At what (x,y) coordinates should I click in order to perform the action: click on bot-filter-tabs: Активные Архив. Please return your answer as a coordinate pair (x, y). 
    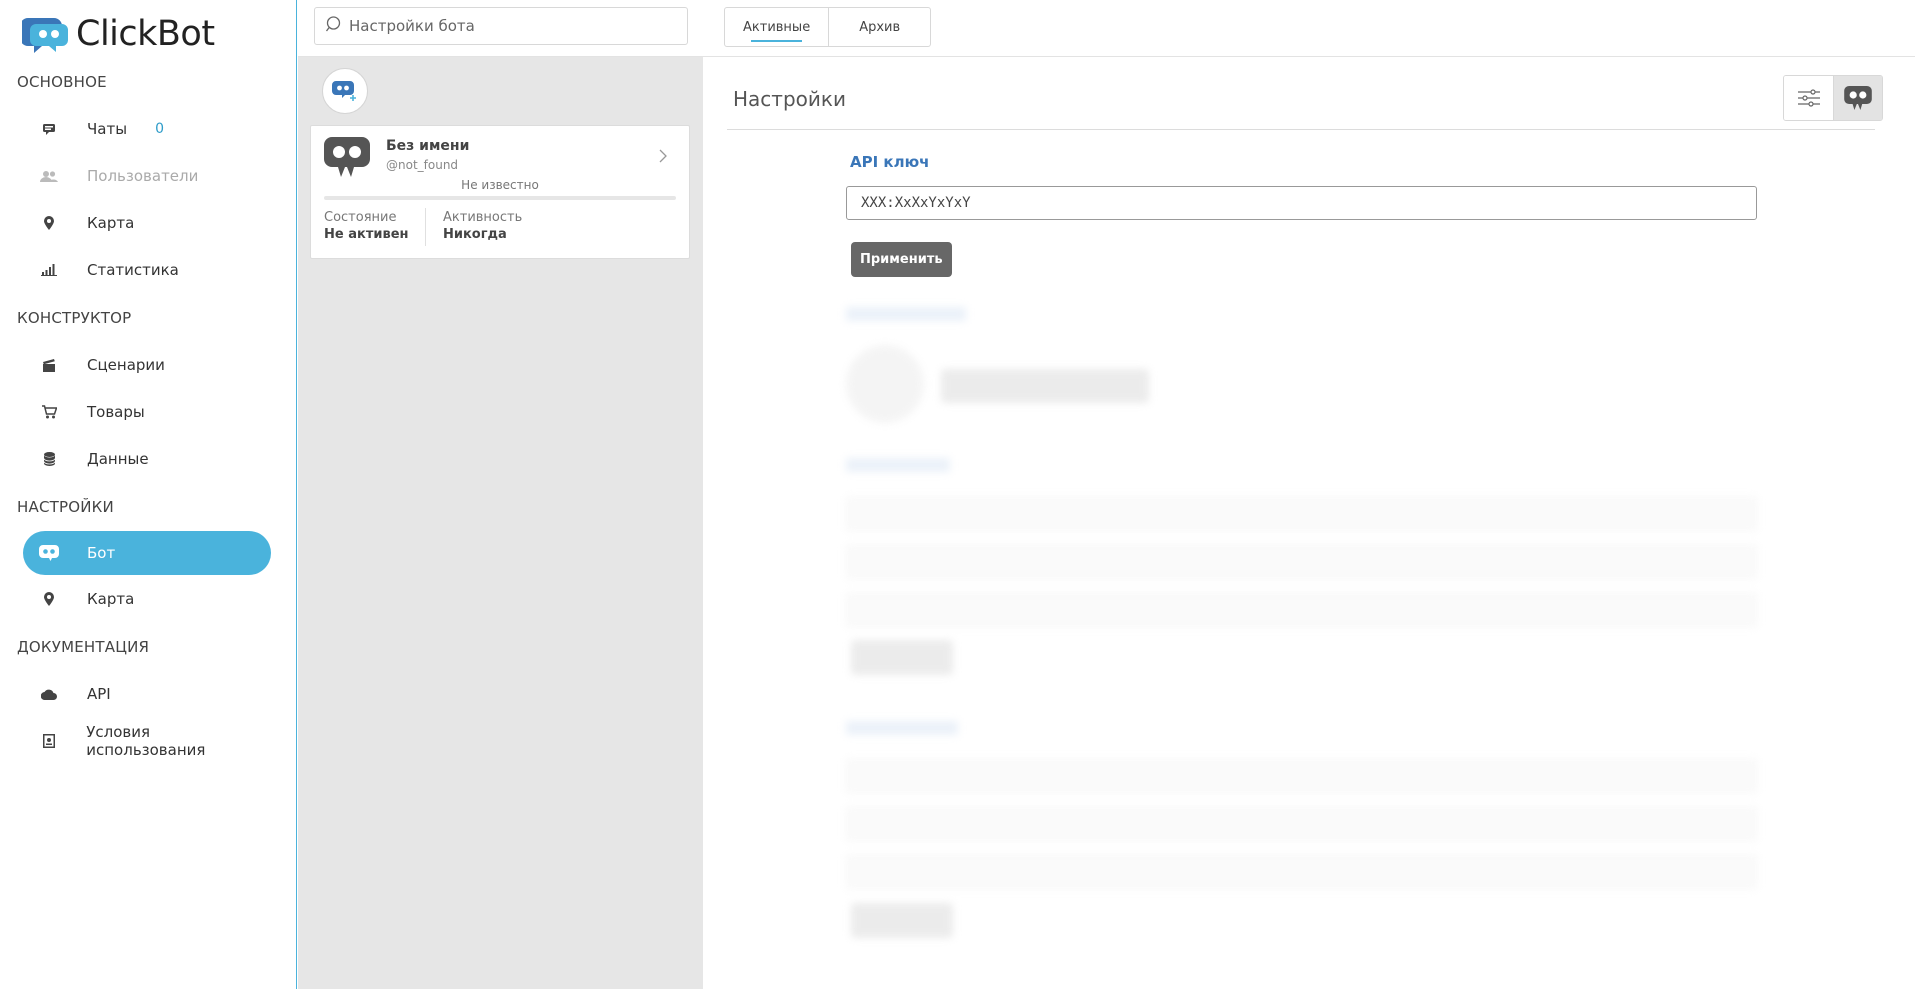
    Looking at the image, I should click on (828, 27).